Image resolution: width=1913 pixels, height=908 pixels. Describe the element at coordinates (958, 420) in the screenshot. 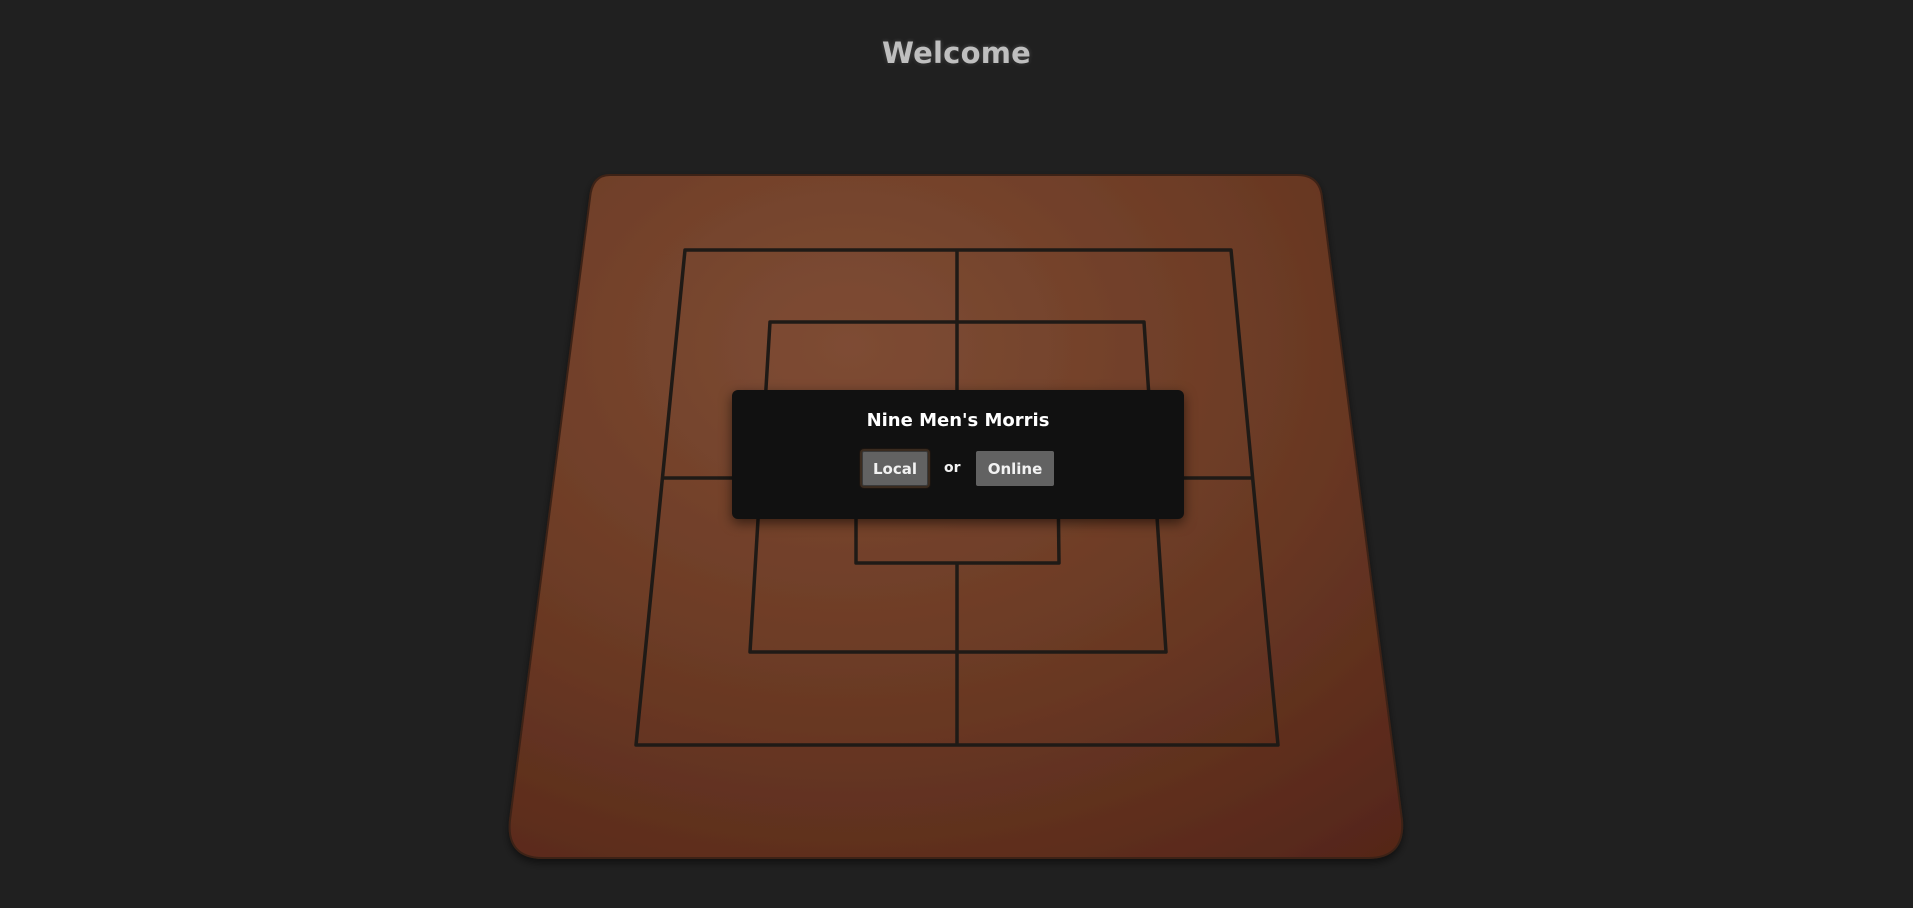

I see `dialog-title: Nine Men's Morris` at that location.